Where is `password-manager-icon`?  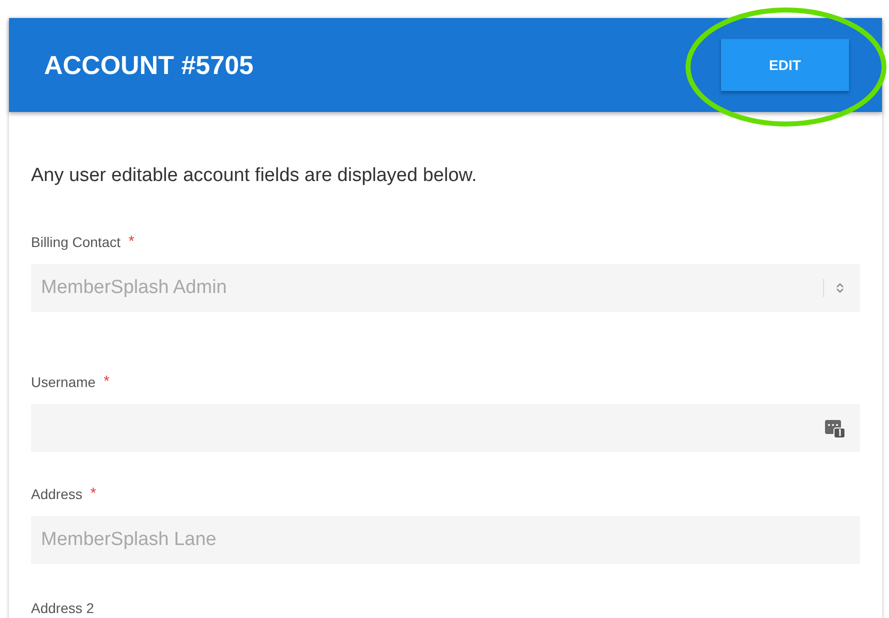
password-manager-icon is located at coordinates (835, 428).